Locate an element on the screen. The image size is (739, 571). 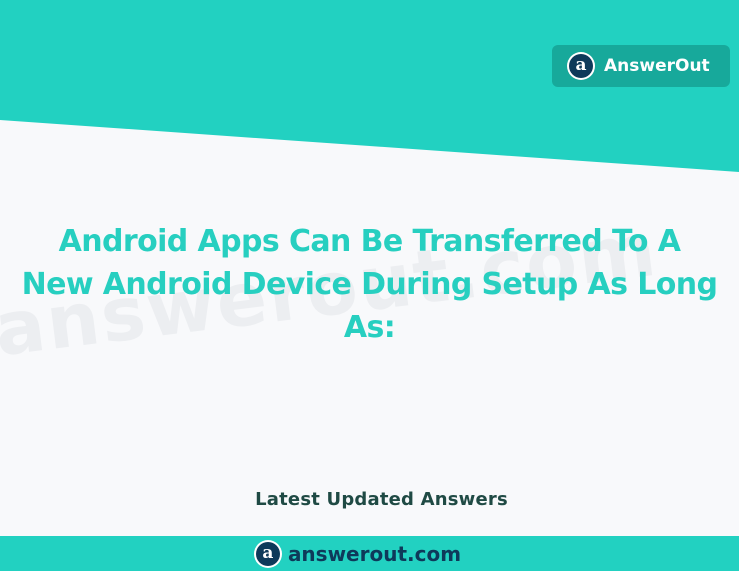
footer-bar: a answerout.com is located at coordinates (369, 553).